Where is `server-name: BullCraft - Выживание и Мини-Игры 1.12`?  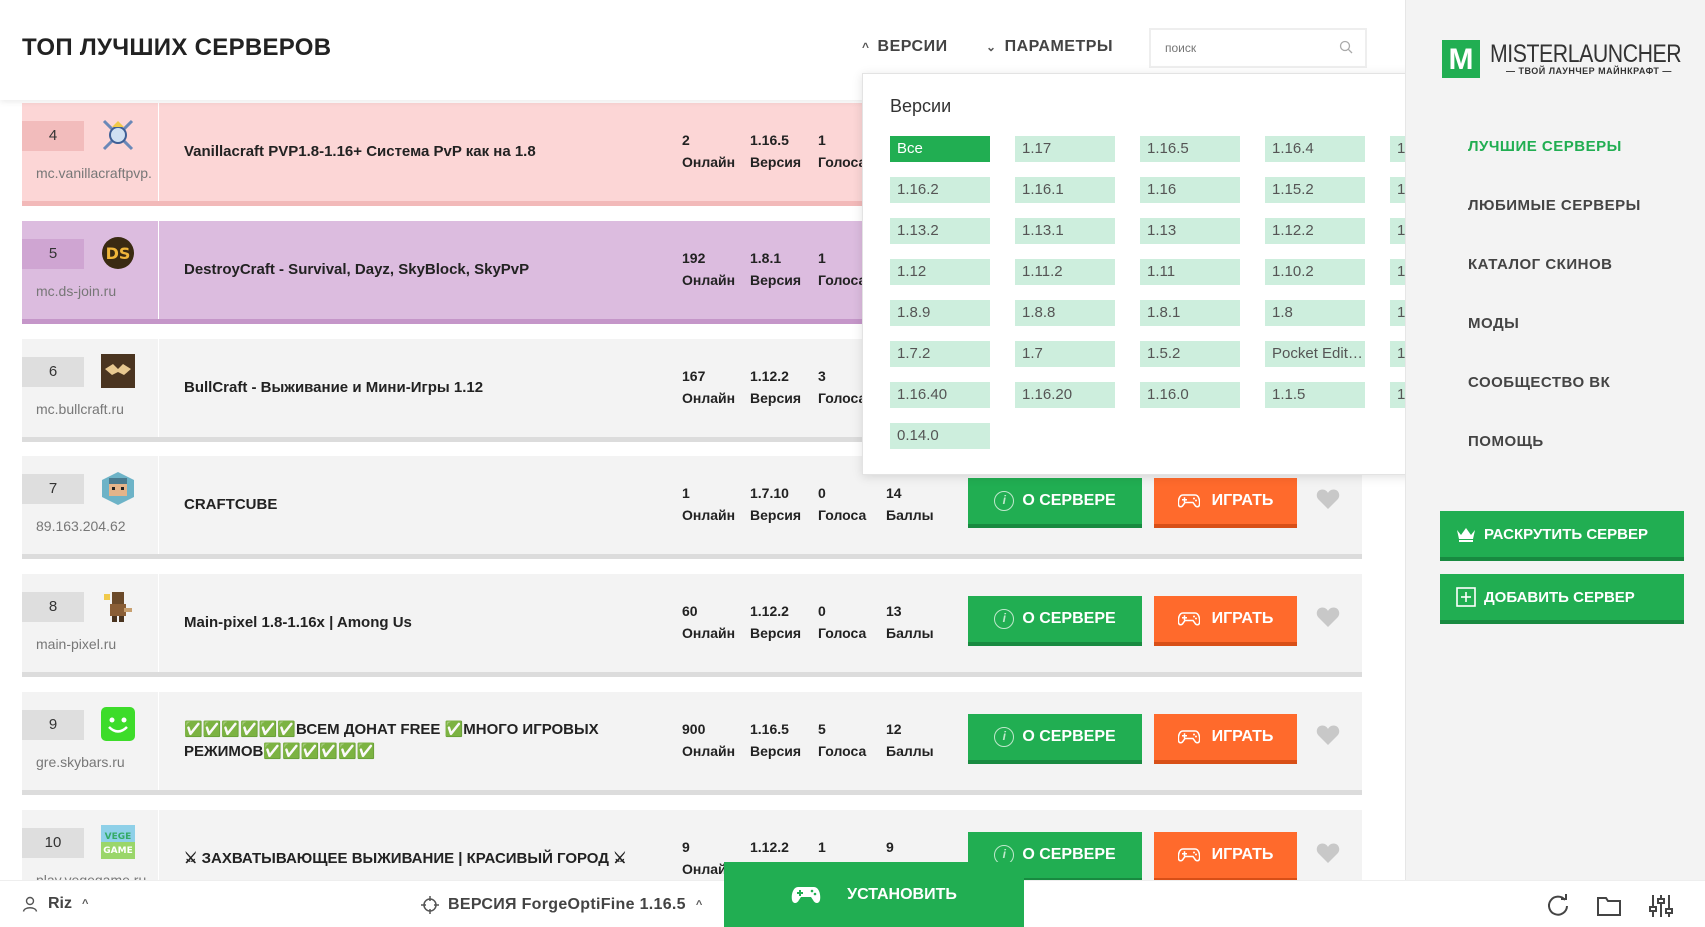 server-name: BullCraft - Выживание и Мини-Игры 1.12 is located at coordinates (419, 388).